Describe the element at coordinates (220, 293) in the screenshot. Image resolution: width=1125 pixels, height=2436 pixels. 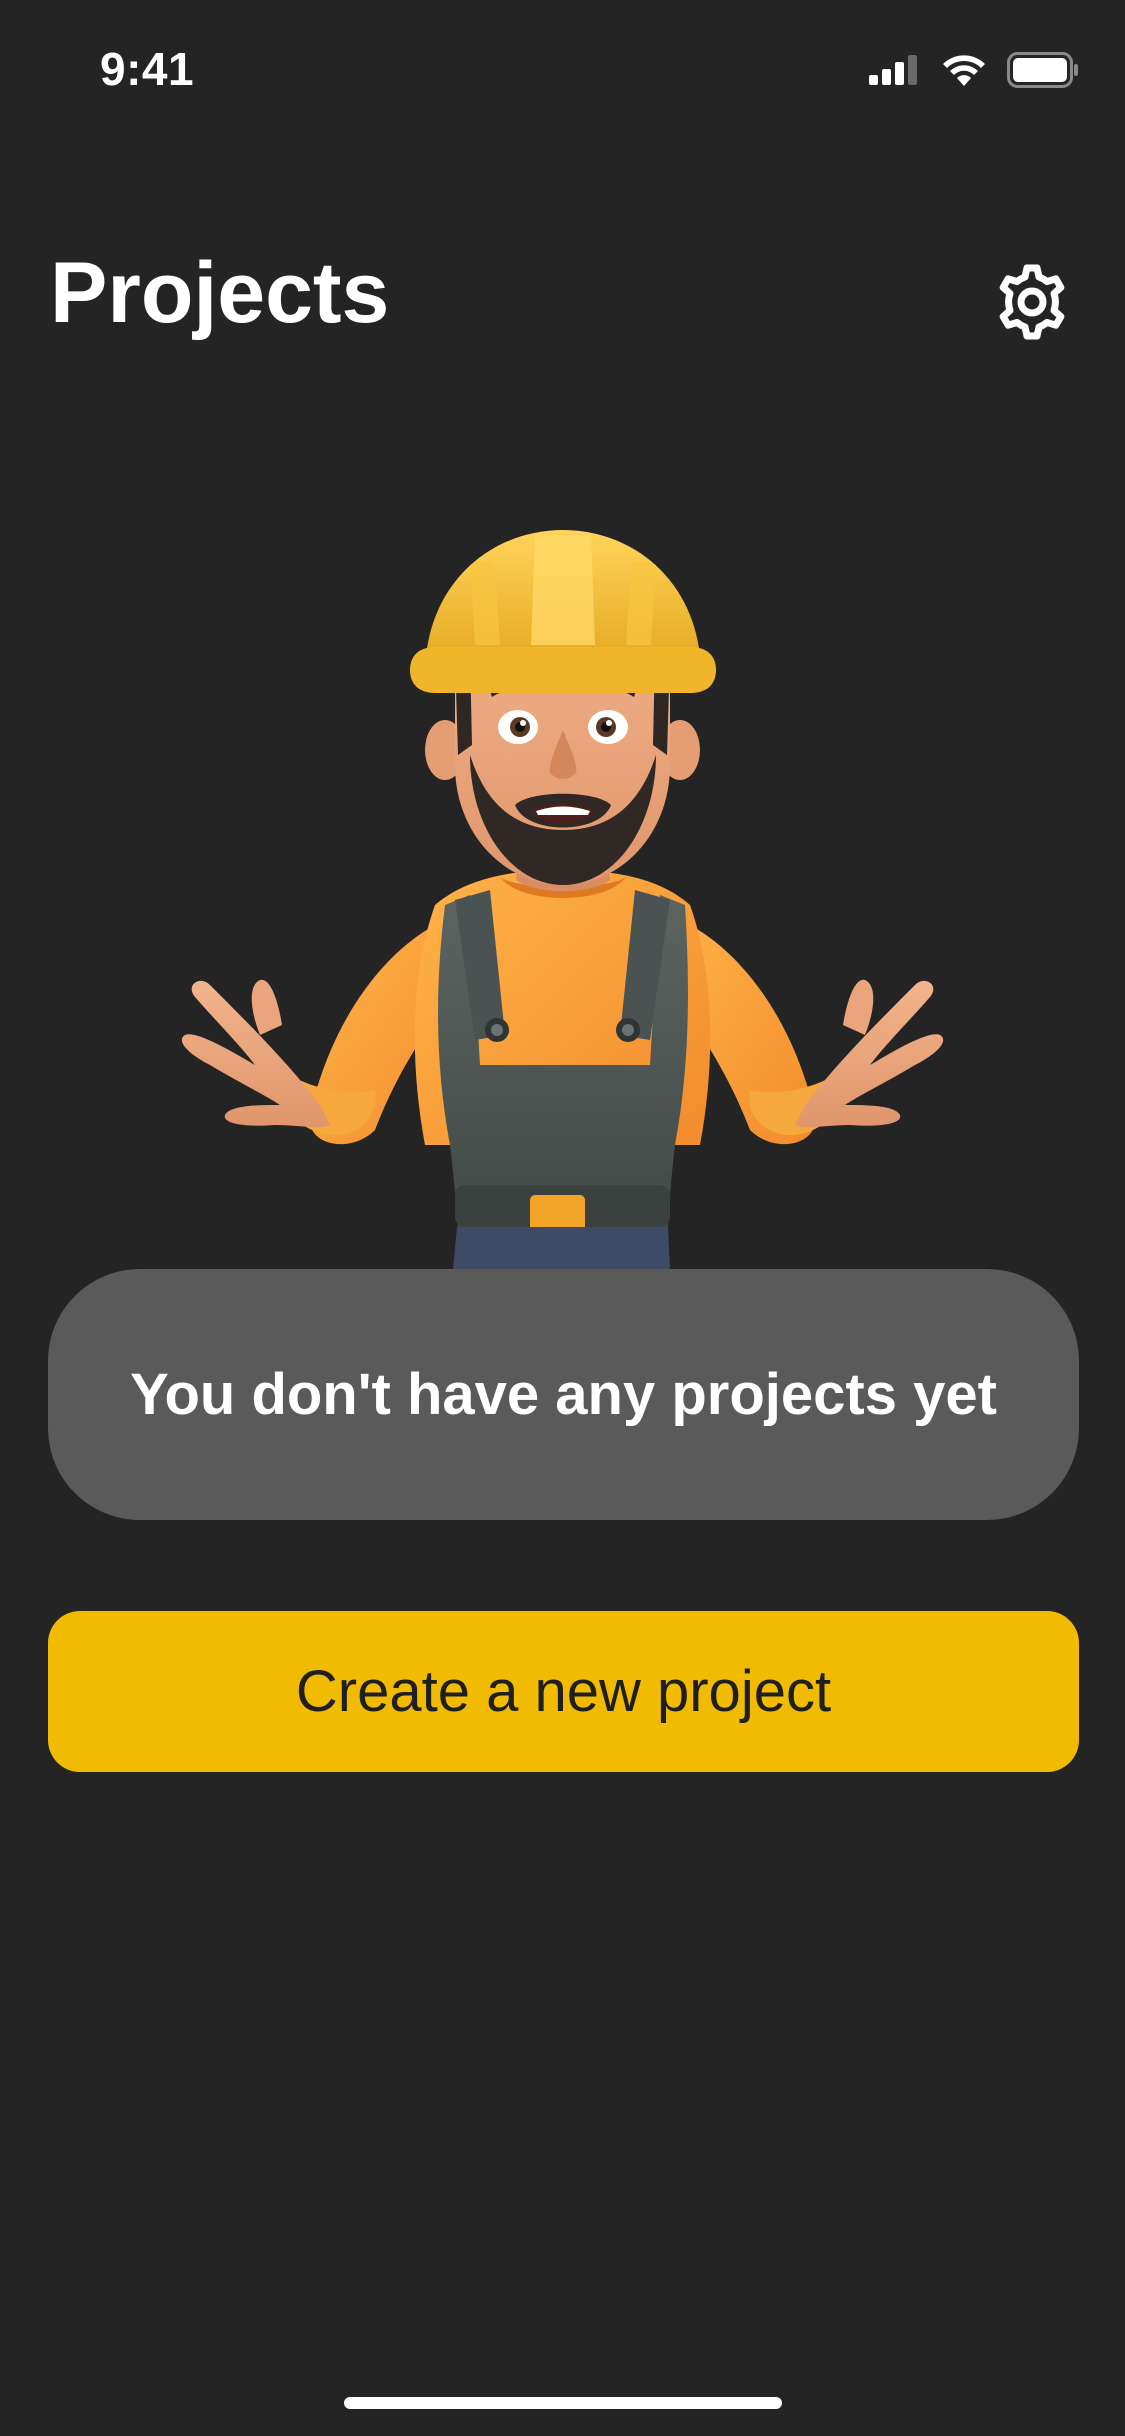
I see `page-title: Projects` at that location.